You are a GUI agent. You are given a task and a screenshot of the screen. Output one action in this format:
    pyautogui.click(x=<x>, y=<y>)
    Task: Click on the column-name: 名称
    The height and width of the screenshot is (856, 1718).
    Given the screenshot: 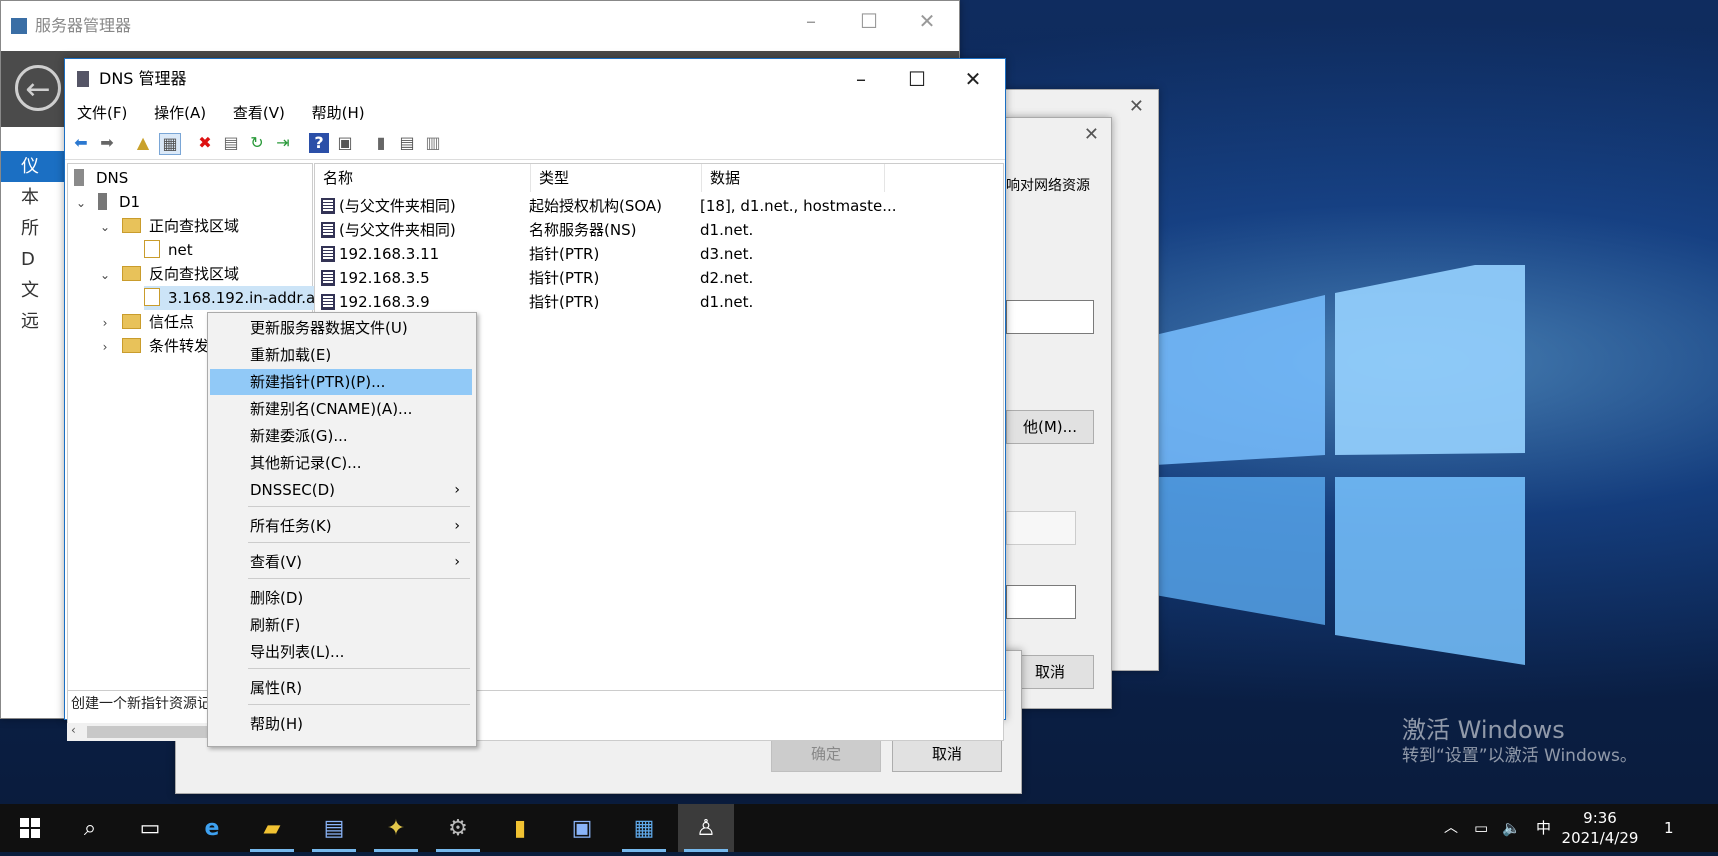 What is the action you would take?
    pyautogui.click(x=423, y=178)
    